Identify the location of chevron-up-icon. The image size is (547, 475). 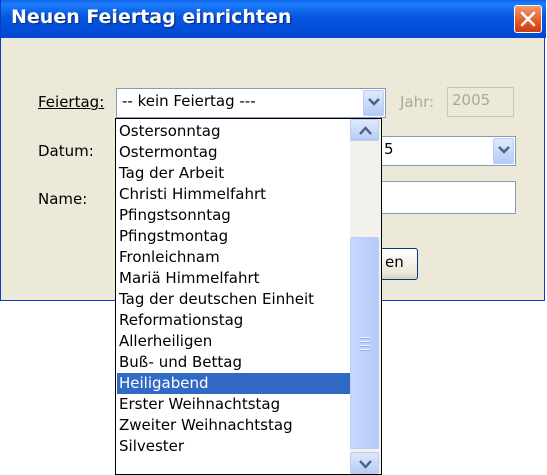
(365, 130).